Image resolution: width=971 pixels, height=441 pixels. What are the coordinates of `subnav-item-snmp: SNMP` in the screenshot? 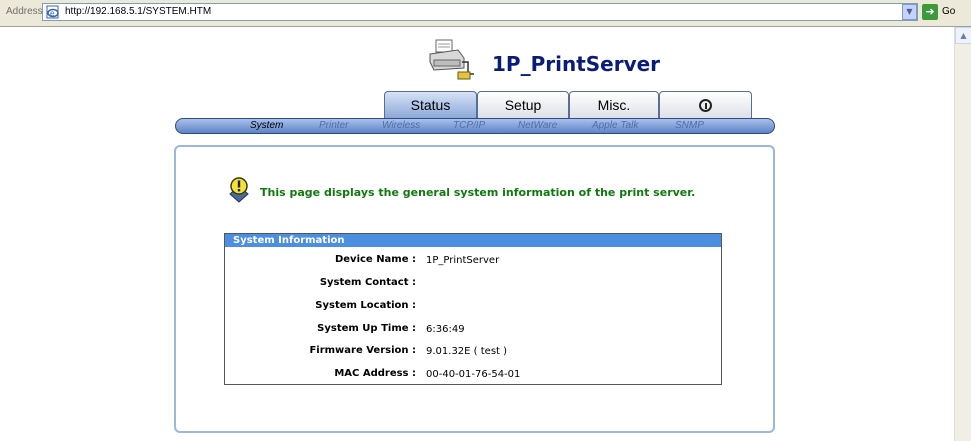 It's located at (689, 125).